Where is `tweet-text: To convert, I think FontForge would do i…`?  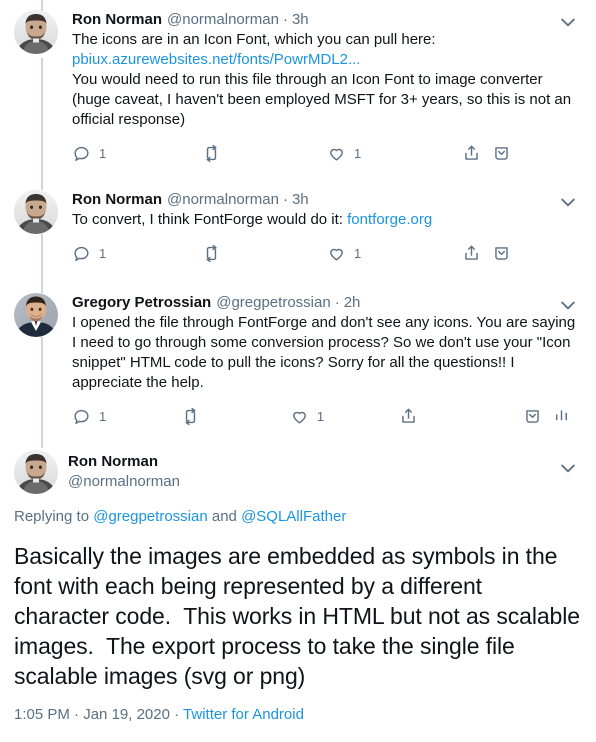
tweet-text: To convert, I think FontForge would do i… is located at coordinates (327, 220).